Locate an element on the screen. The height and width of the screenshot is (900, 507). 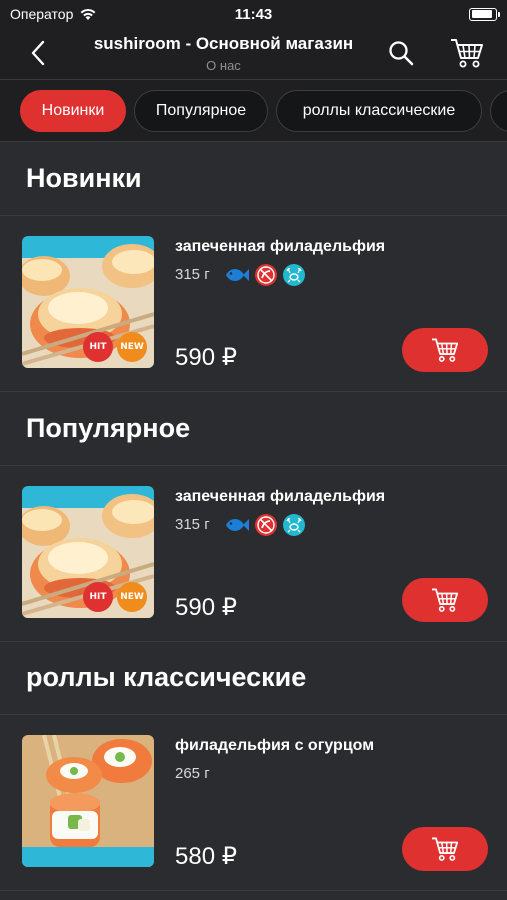
wifi-icon is located at coordinates (88, 14).